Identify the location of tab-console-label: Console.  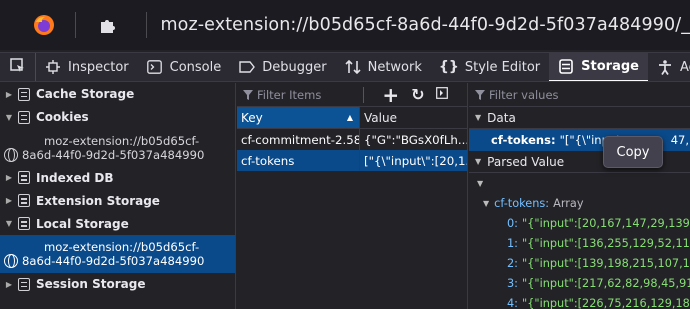
(195, 67).